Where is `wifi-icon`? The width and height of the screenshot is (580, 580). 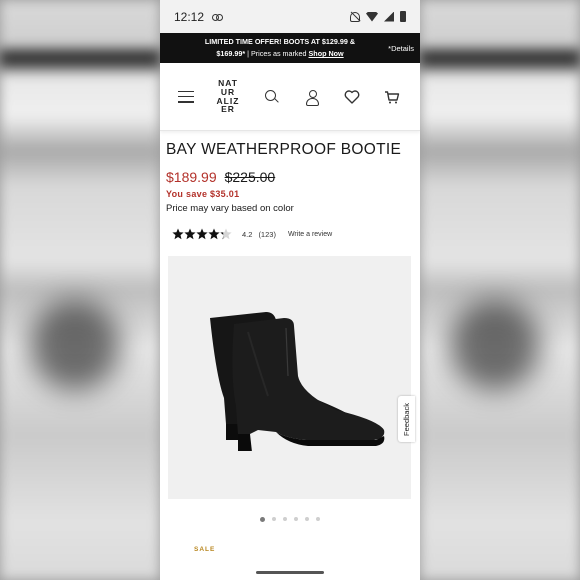 wifi-icon is located at coordinates (372, 16).